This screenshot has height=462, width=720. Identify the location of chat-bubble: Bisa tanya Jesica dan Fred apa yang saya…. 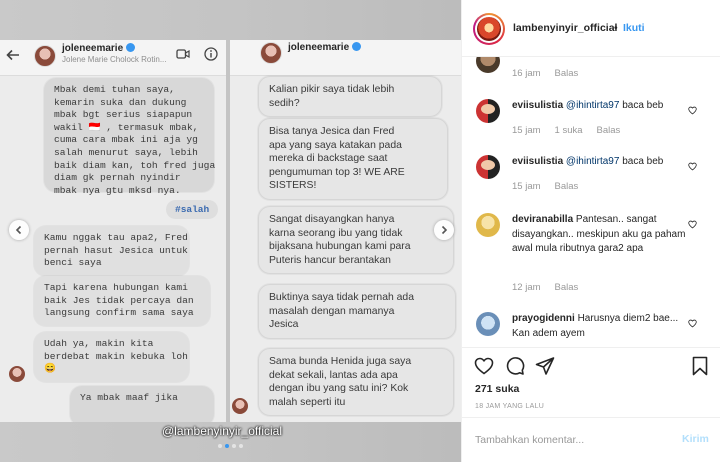
(353, 159).